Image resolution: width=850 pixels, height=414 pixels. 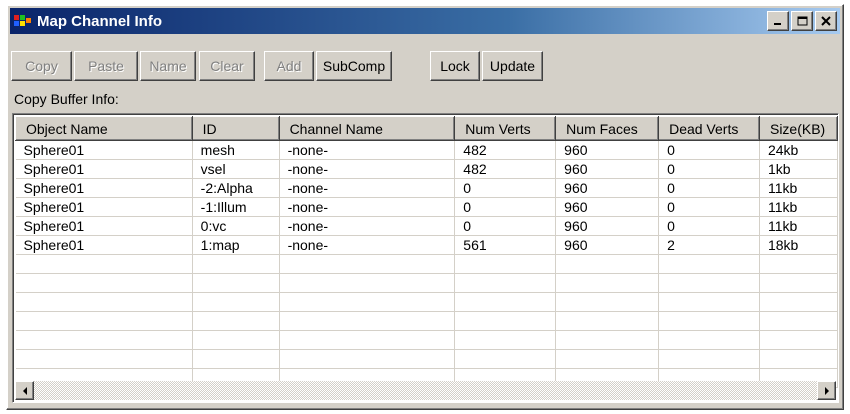 I want to click on size-cell: 24kb, so click(x=798, y=150).